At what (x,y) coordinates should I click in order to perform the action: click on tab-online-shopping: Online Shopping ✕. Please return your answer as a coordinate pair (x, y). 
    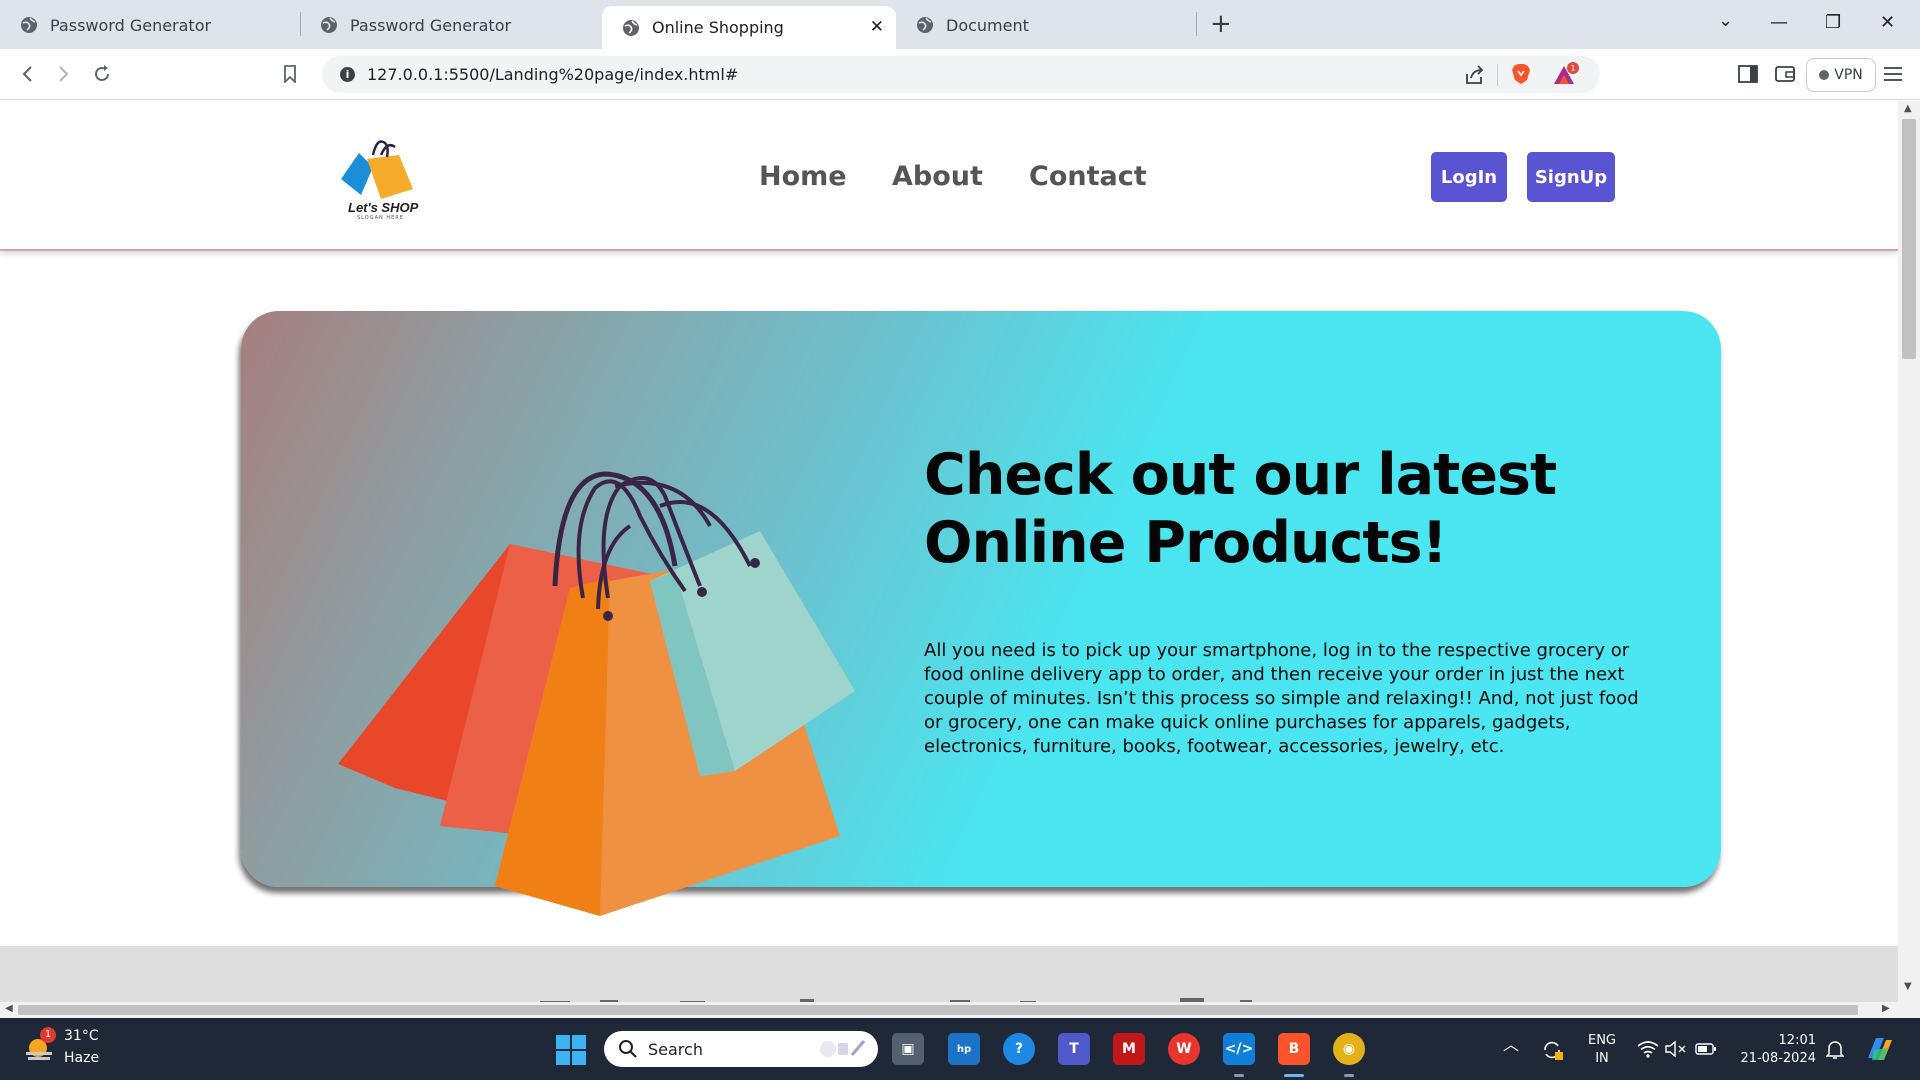
    Looking at the image, I should click on (749, 27).